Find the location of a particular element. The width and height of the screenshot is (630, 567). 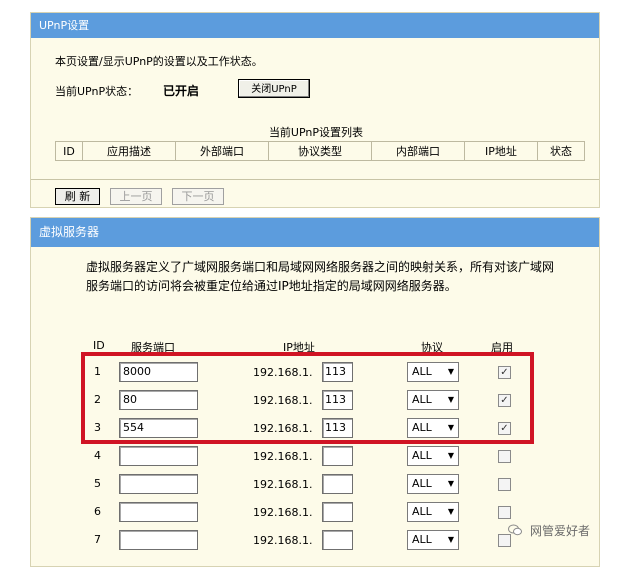

col-enabled: 启用 is located at coordinates (502, 347).